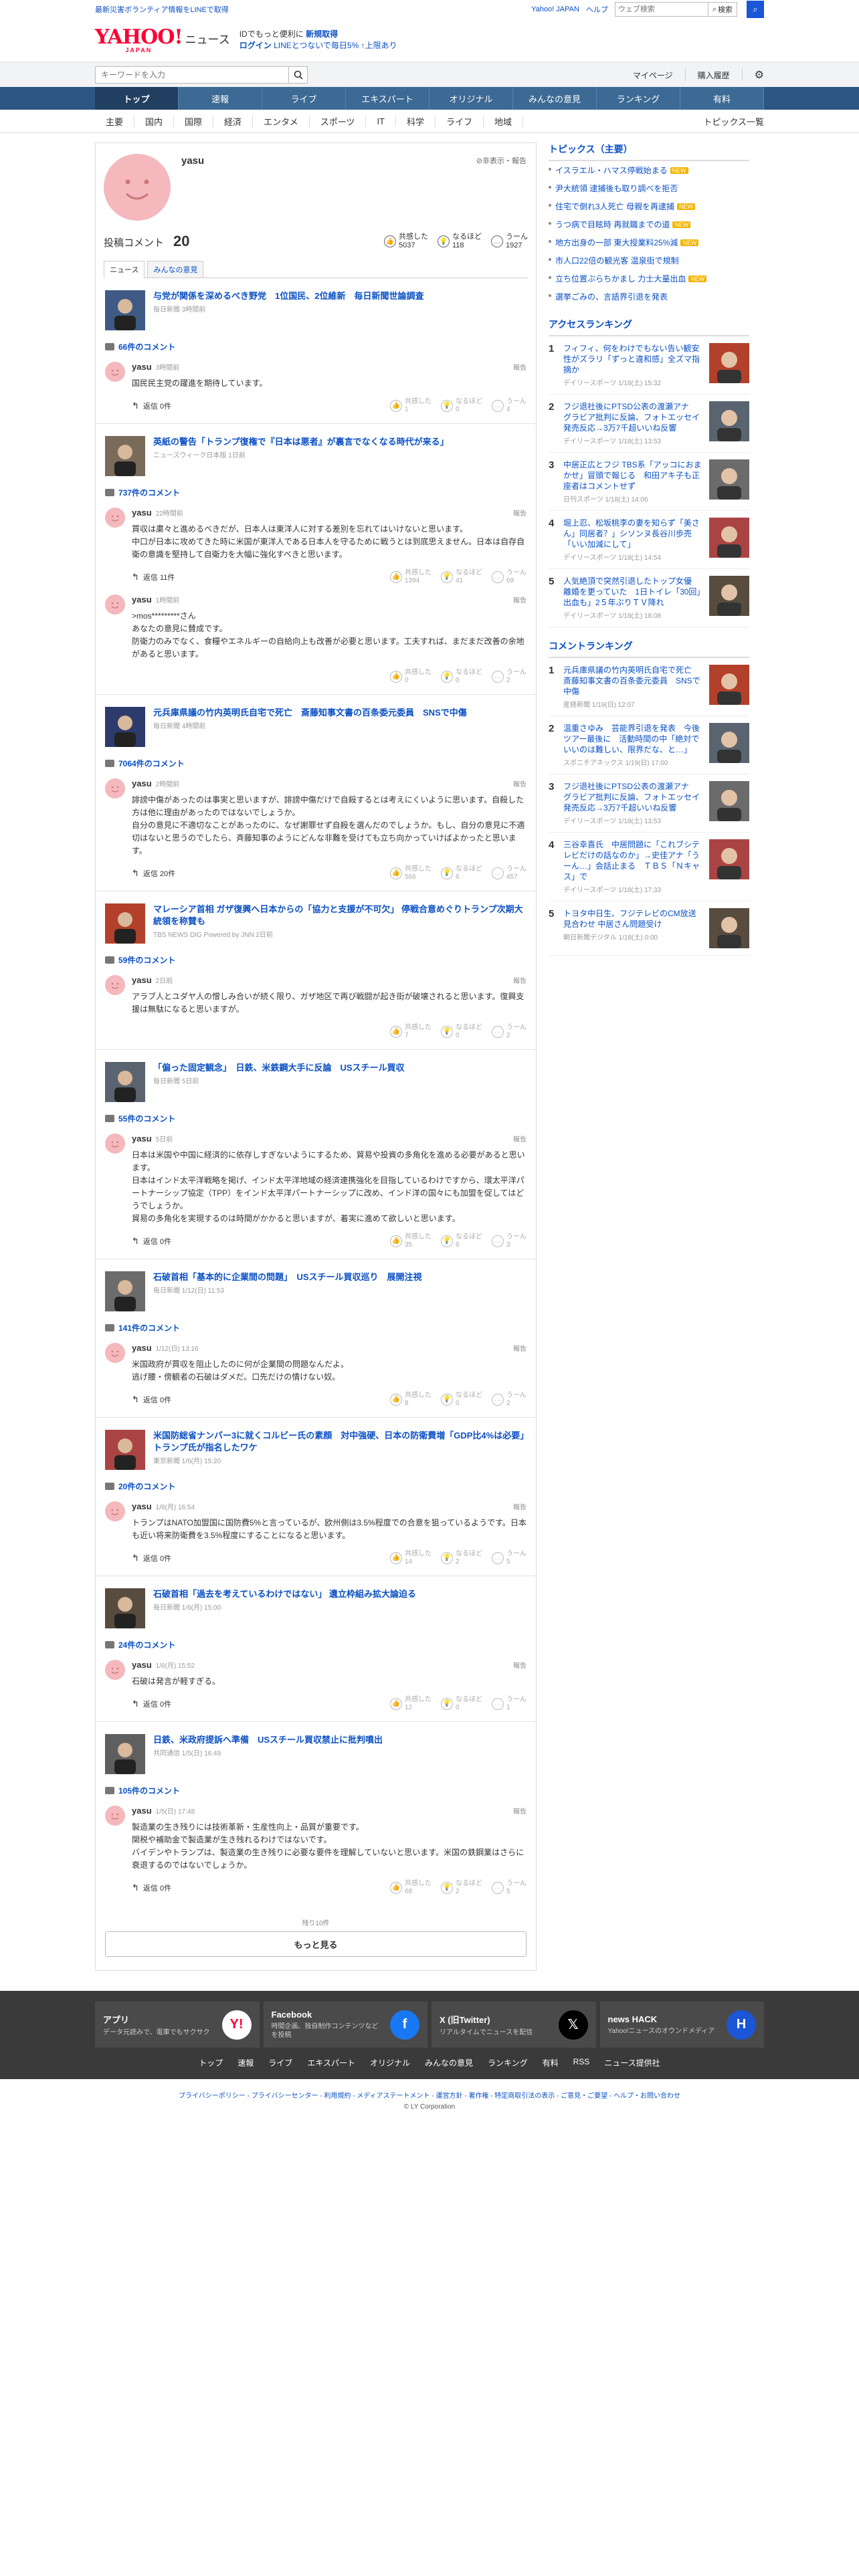 Image resolution: width=859 pixels, height=2576 pixels. What do you see at coordinates (411, 1400) in the screenshot?
I see `vote-button: 👍 共感した 8` at bounding box center [411, 1400].